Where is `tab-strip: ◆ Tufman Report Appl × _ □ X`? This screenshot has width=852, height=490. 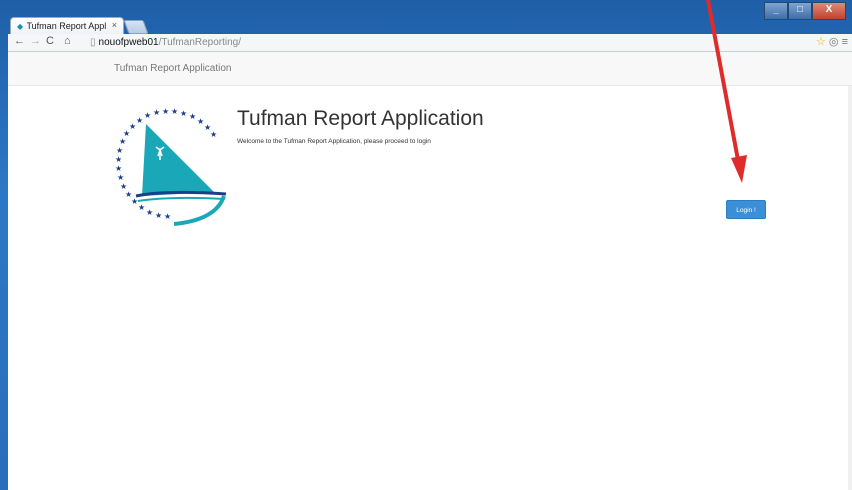 tab-strip: ◆ Tufman Report Appl × _ □ X is located at coordinates (426, 17).